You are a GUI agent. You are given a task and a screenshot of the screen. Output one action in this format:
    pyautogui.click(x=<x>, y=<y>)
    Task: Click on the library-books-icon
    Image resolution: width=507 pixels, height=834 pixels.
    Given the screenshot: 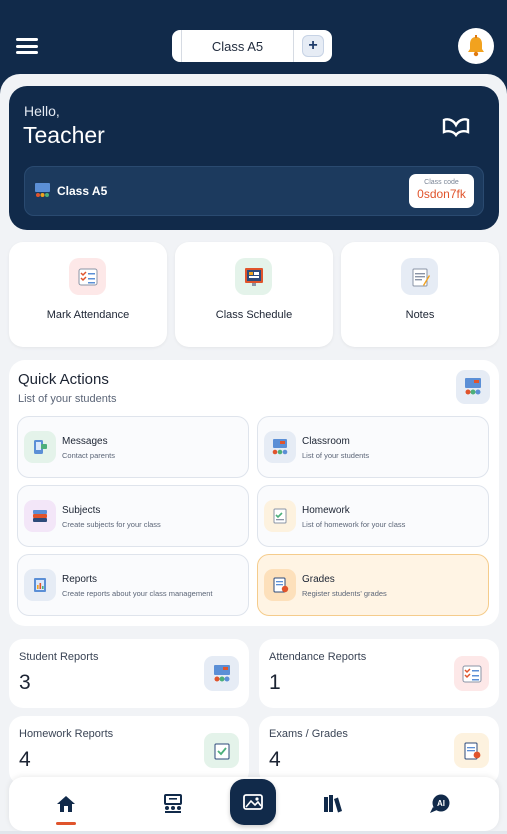 What is the action you would take?
    pyautogui.click(x=333, y=804)
    